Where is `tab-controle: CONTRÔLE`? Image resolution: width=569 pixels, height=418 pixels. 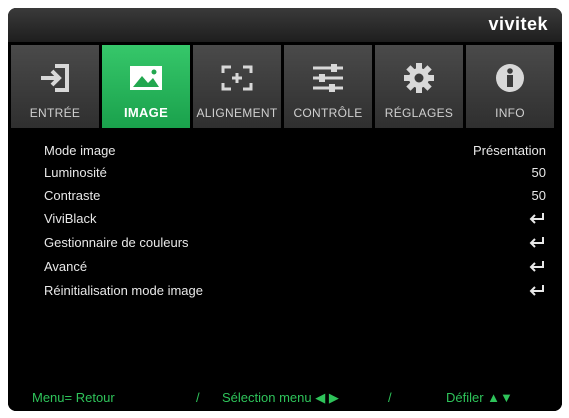 tab-controle: CONTRÔLE is located at coordinates (328, 86).